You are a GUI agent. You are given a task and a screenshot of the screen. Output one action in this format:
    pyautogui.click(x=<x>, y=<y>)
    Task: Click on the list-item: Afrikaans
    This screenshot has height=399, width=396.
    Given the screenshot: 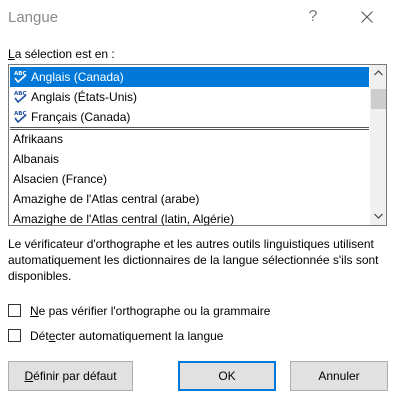 What is the action you would take?
    pyautogui.click(x=189, y=139)
    